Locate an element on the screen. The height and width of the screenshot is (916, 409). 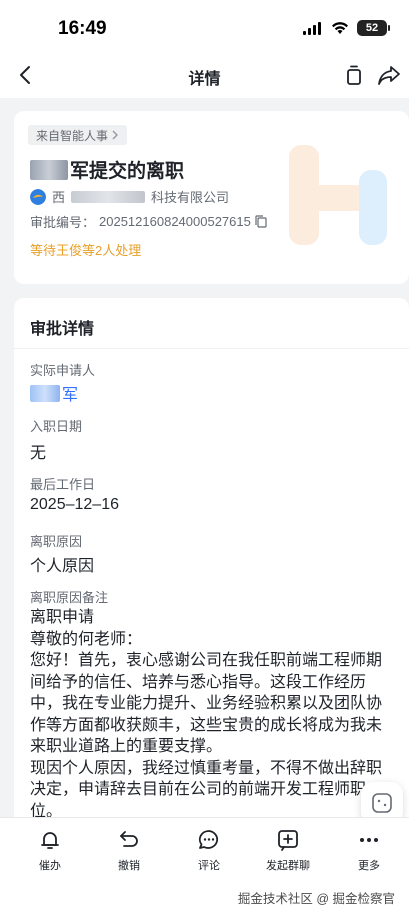
approval-title: 军提交的离职 is located at coordinates (107, 169).